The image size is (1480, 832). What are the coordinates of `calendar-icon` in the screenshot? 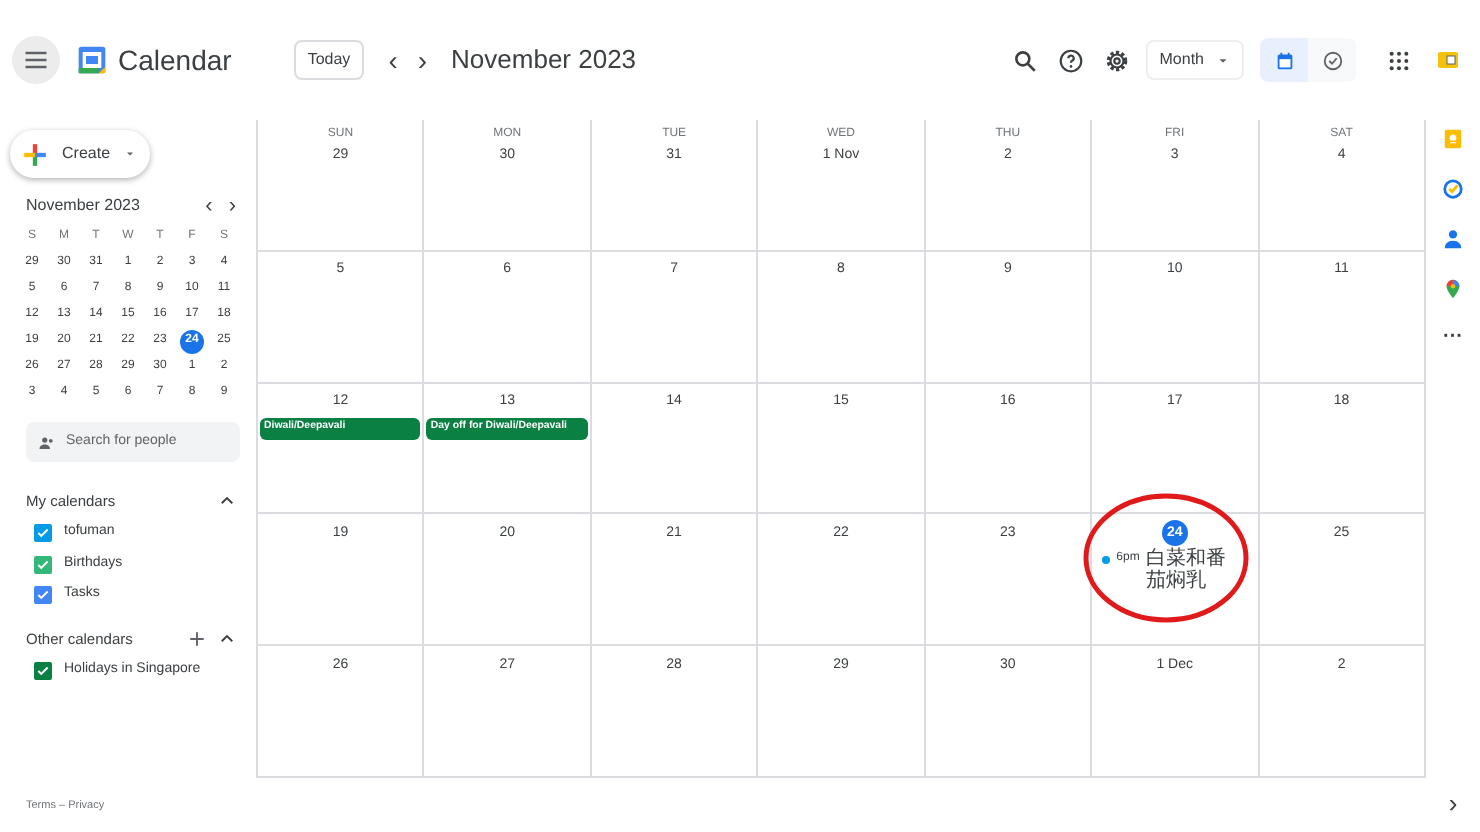 It's located at (1284, 60).